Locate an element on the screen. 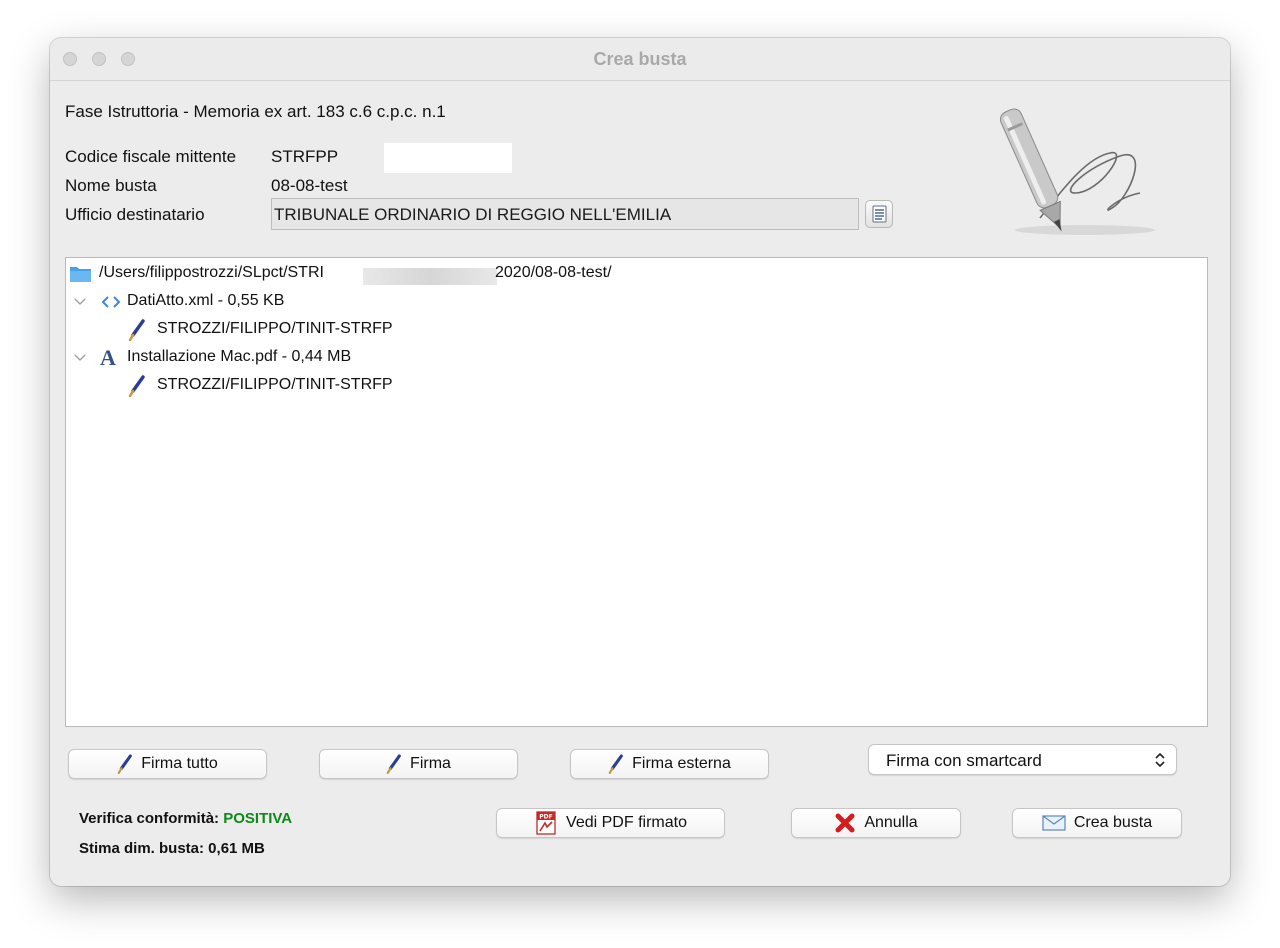  chevron-updown-icon is located at coordinates (1160, 760).